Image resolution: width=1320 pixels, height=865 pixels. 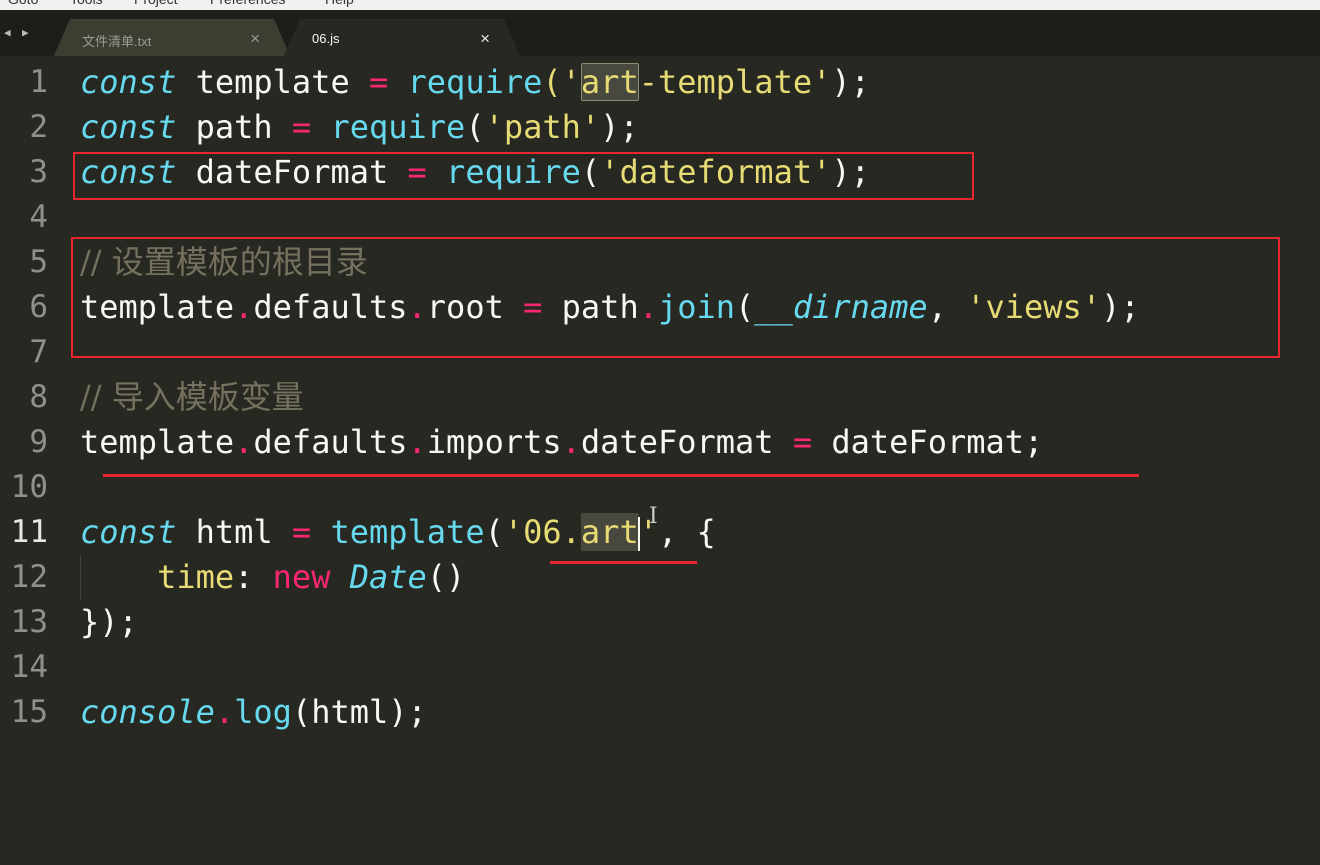 What do you see at coordinates (29, 622) in the screenshot?
I see `line-number: 13` at bounding box center [29, 622].